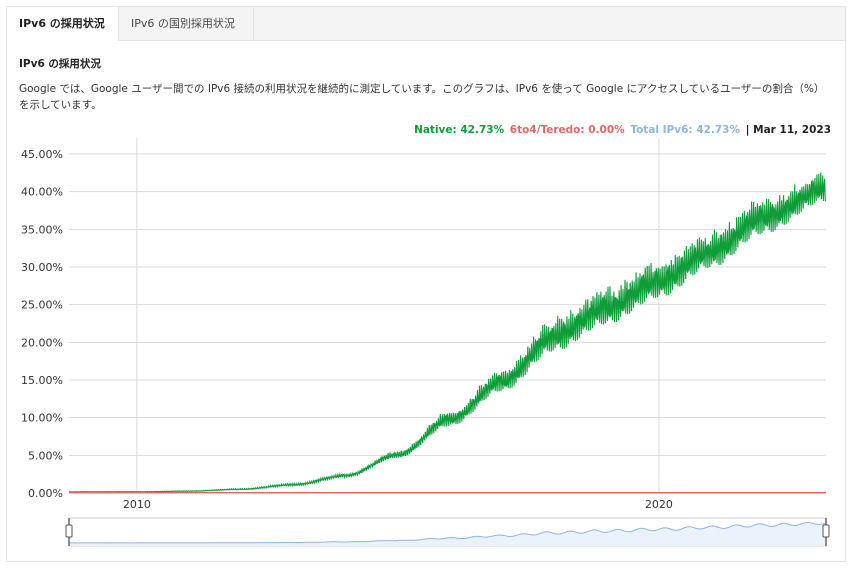  What do you see at coordinates (45, 455) in the screenshot?
I see `y-tick-label: 5.00%` at bounding box center [45, 455].